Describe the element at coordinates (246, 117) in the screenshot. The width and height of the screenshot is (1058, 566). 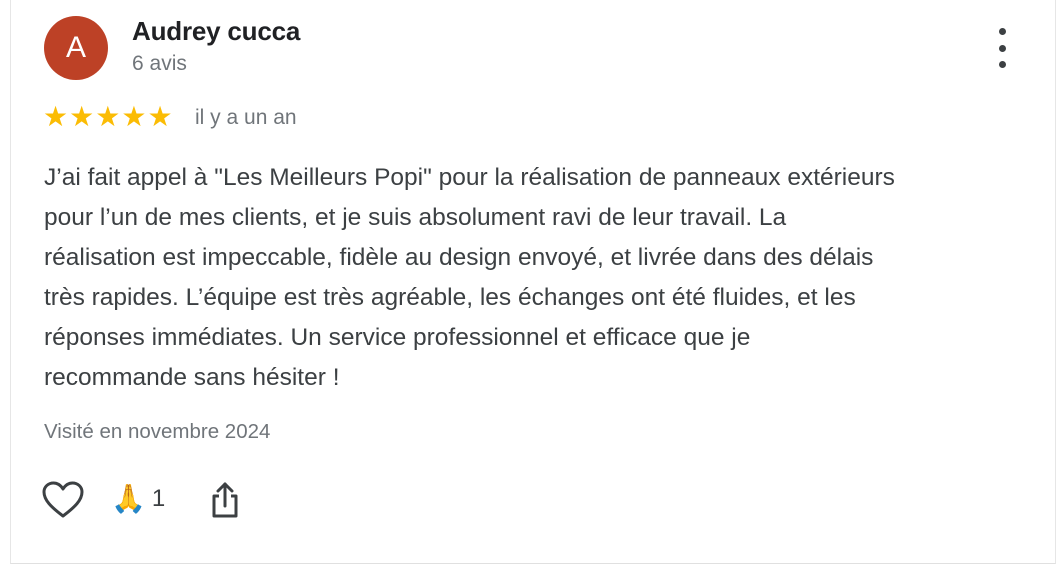
I see `review-date: il y a un an` at that location.